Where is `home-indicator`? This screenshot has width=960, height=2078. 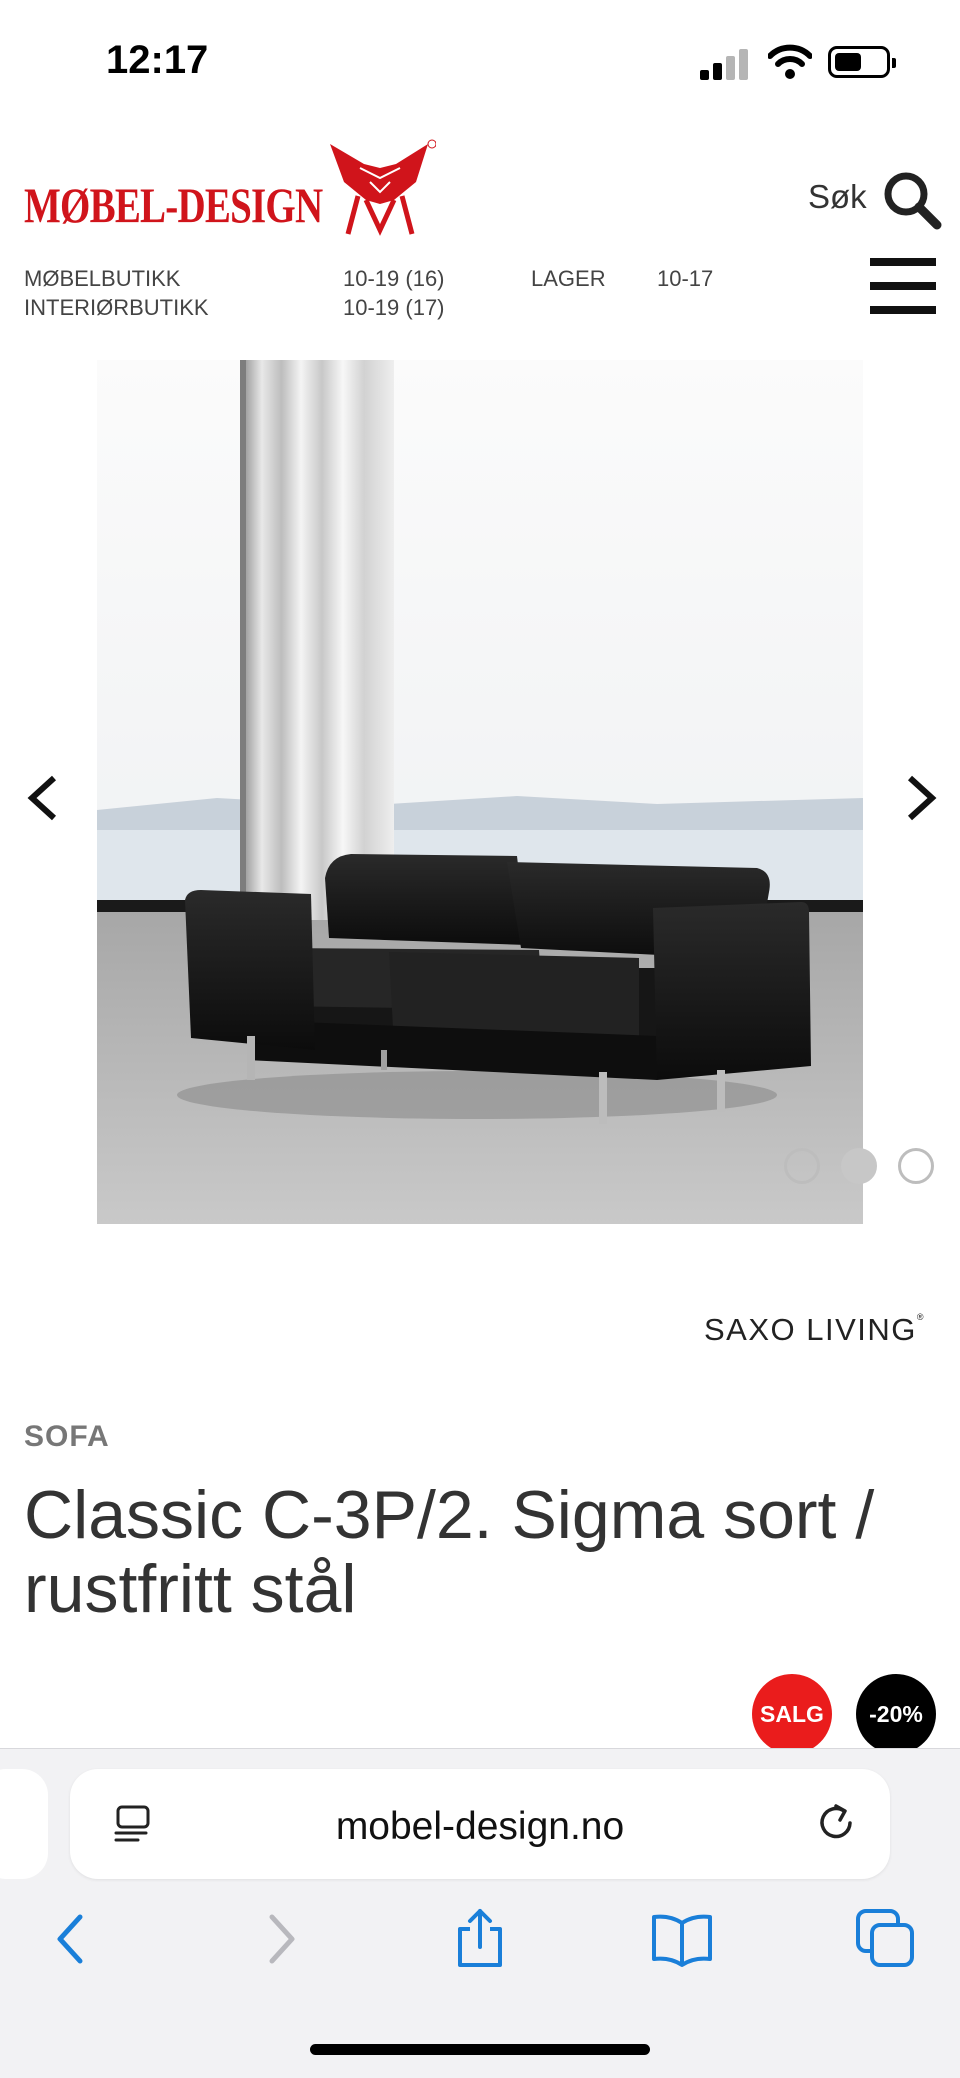 home-indicator is located at coordinates (480, 2049).